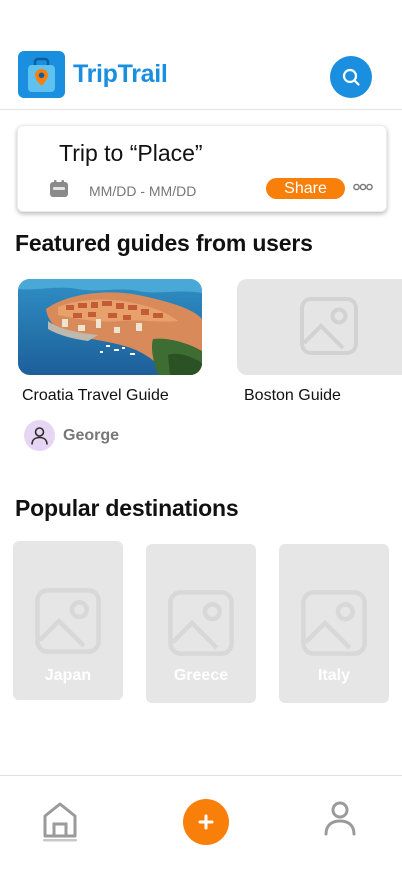 This screenshot has height=874, width=402. Describe the element at coordinates (201, 675) in the screenshot. I see `destination-label: Greece` at that location.